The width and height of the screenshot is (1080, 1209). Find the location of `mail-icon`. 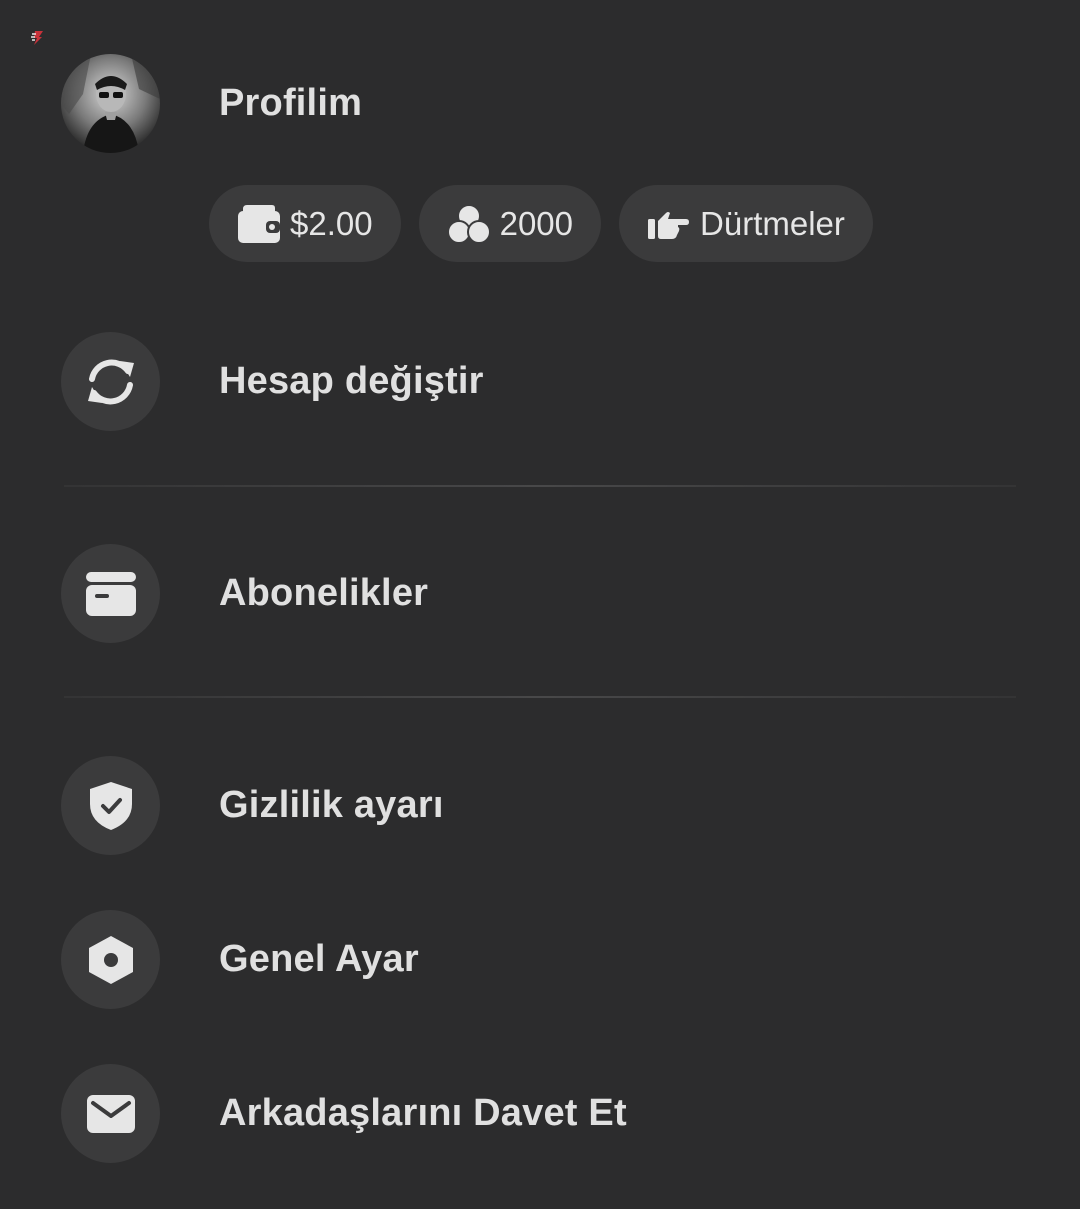

mail-icon is located at coordinates (110, 1113).